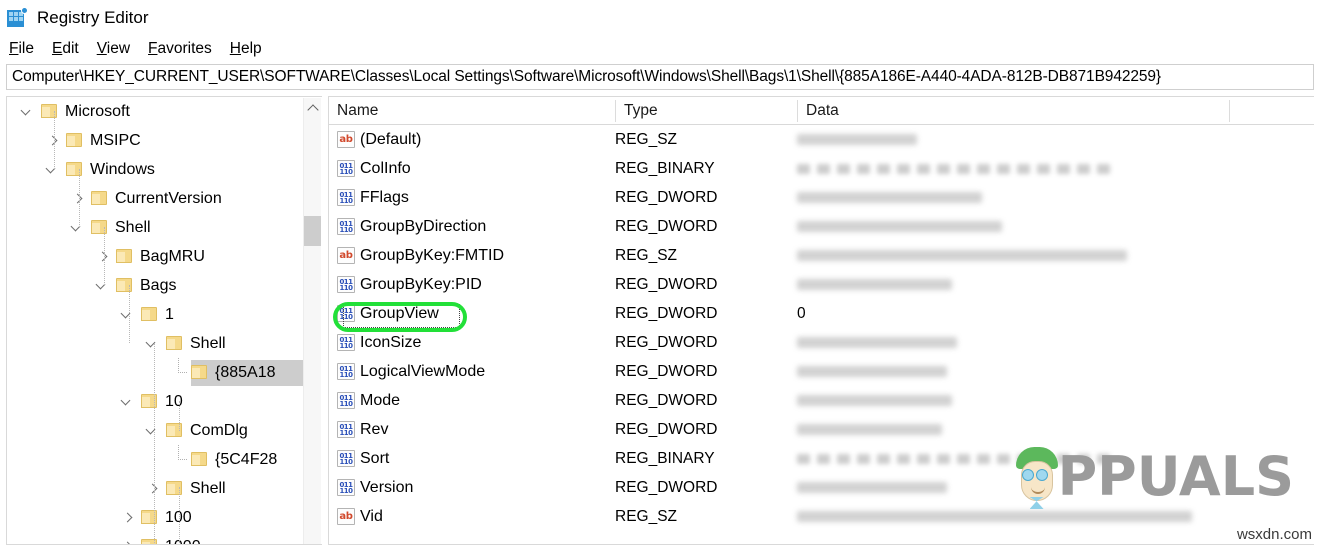  Describe the element at coordinates (472, 110) in the screenshot. I see `column-header-name: Name` at that location.